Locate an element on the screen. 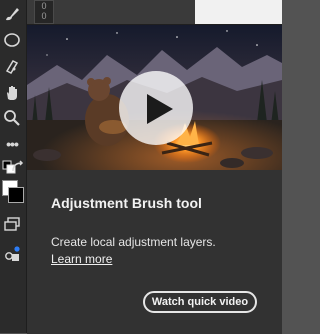  more-tools-icon: ••• is located at coordinates (12, 144).